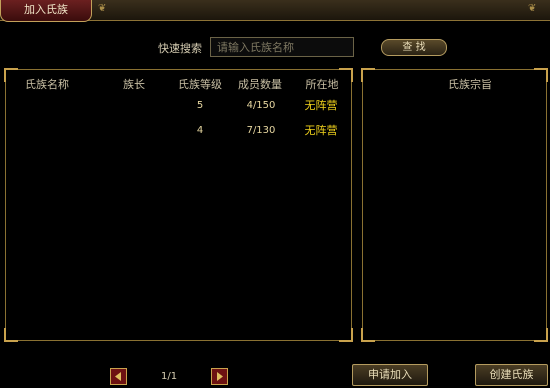 This screenshot has height=388, width=550. What do you see at coordinates (511, 375) in the screenshot?
I see `create-clan-button: 创建氏族` at bounding box center [511, 375].